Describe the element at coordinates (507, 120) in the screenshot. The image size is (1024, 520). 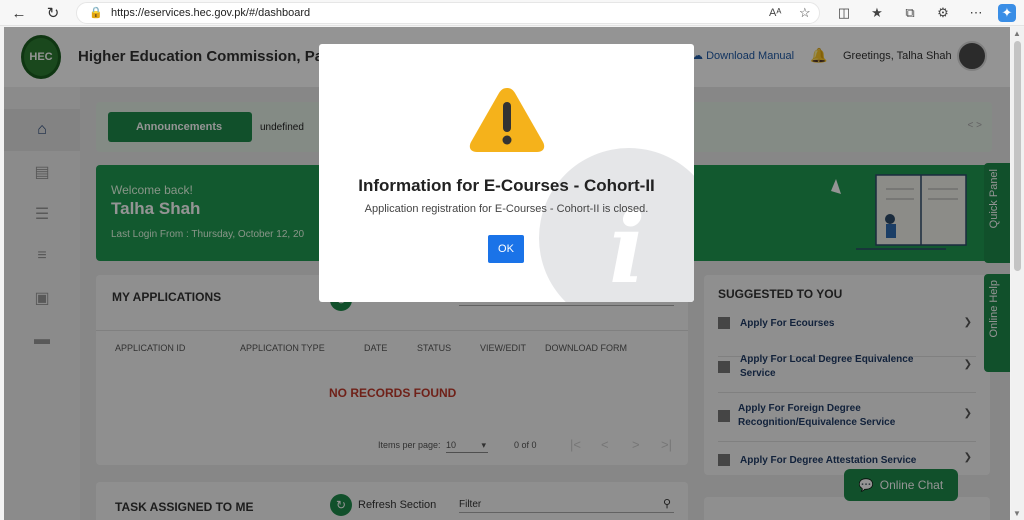
I see `warning-icon` at that location.